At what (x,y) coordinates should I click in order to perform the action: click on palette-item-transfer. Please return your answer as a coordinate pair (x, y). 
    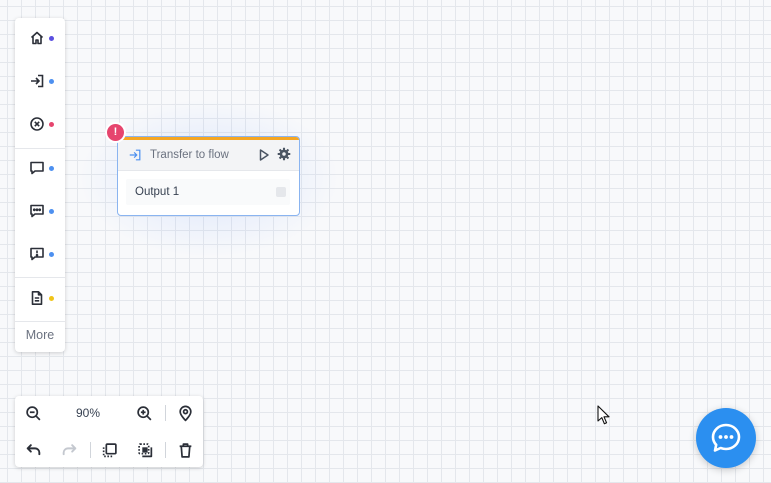
    Looking at the image, I should click on (40, 81).